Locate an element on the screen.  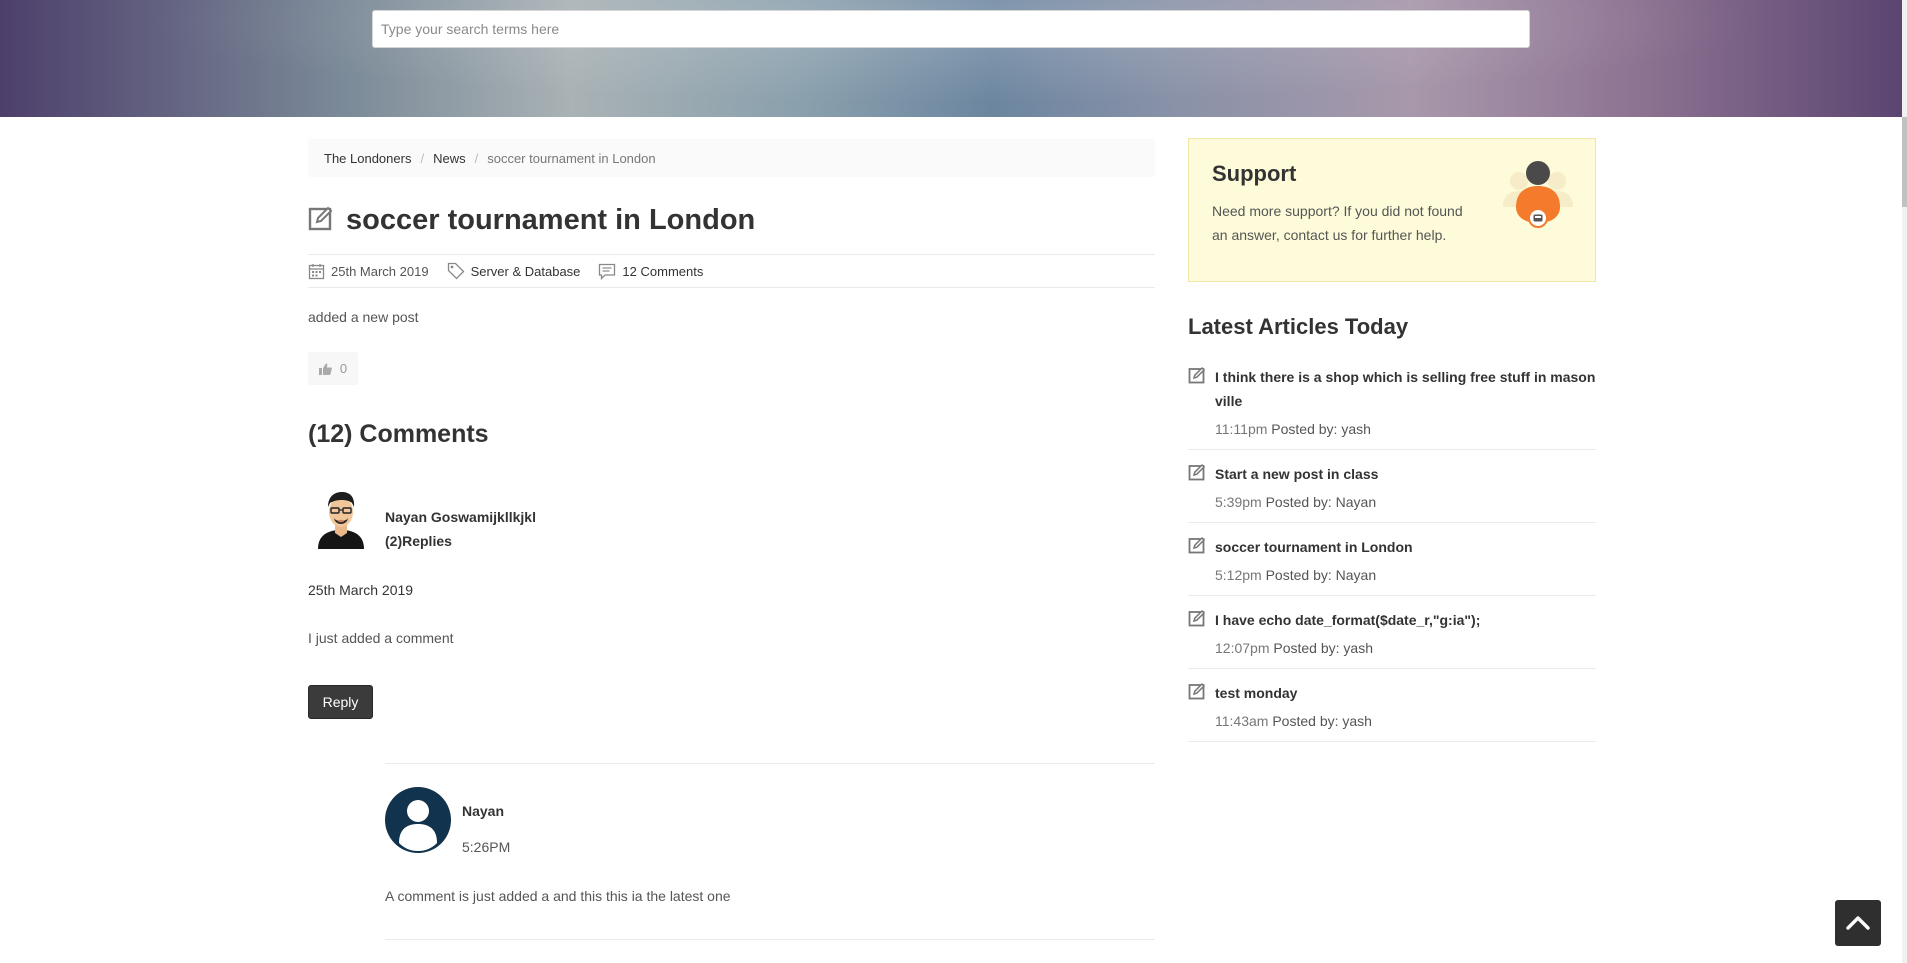
search-input is located at coordinates (951, 29).